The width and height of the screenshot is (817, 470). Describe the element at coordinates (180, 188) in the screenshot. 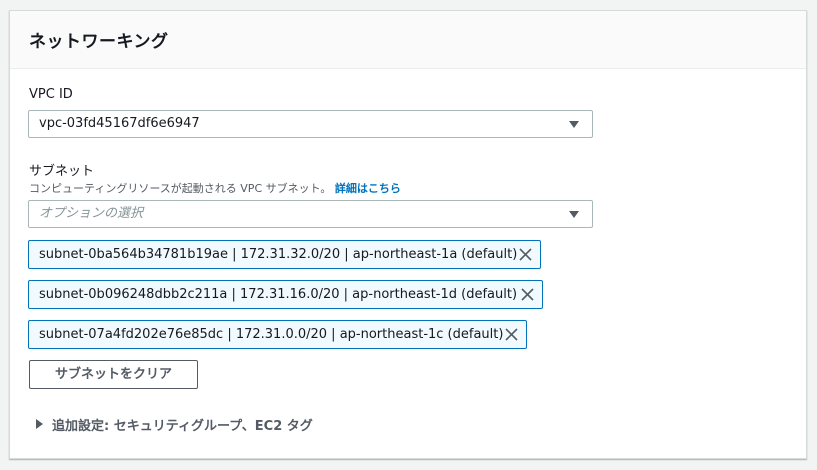

I see `subnet-description-text: コンピューティングリソースが起動される VPC サブネット。` at that location.